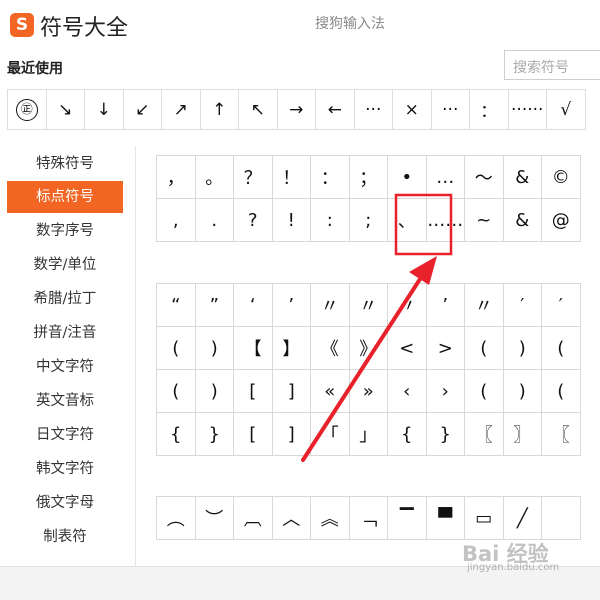 The height and width of the screenshot is (600, 600). Describe the element at coordinates (104, 109) in the screenshot. I see `recent-symbol-cell: ↓` at that location.